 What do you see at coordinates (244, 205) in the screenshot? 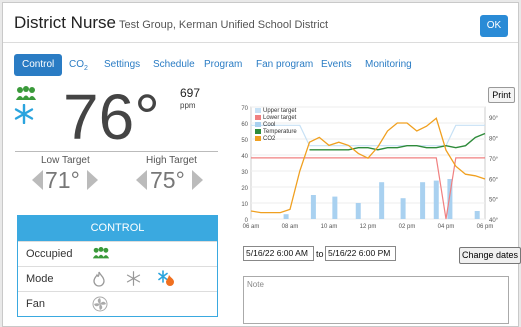
I see `y-left-tick-label: 10` at bounding box center [244, 205].